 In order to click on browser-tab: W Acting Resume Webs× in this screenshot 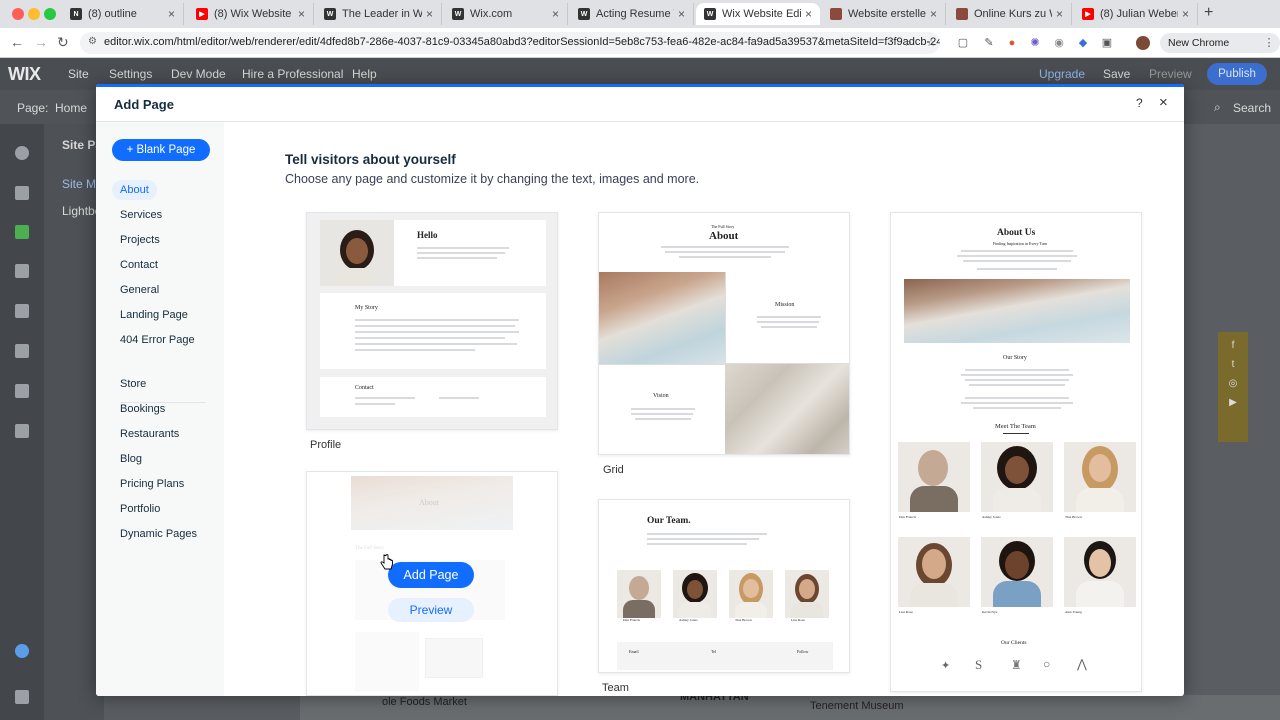, I will do `click(632, 14)`.